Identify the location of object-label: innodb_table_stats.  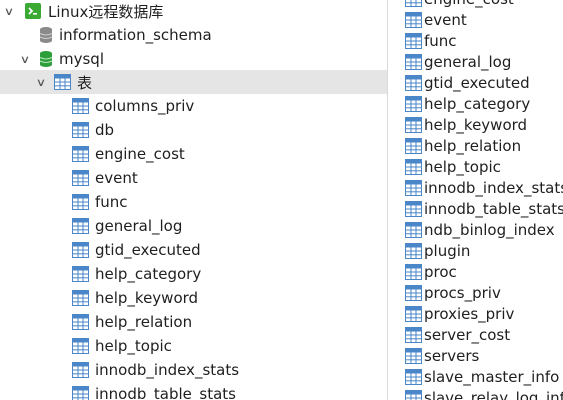
(493, 208).